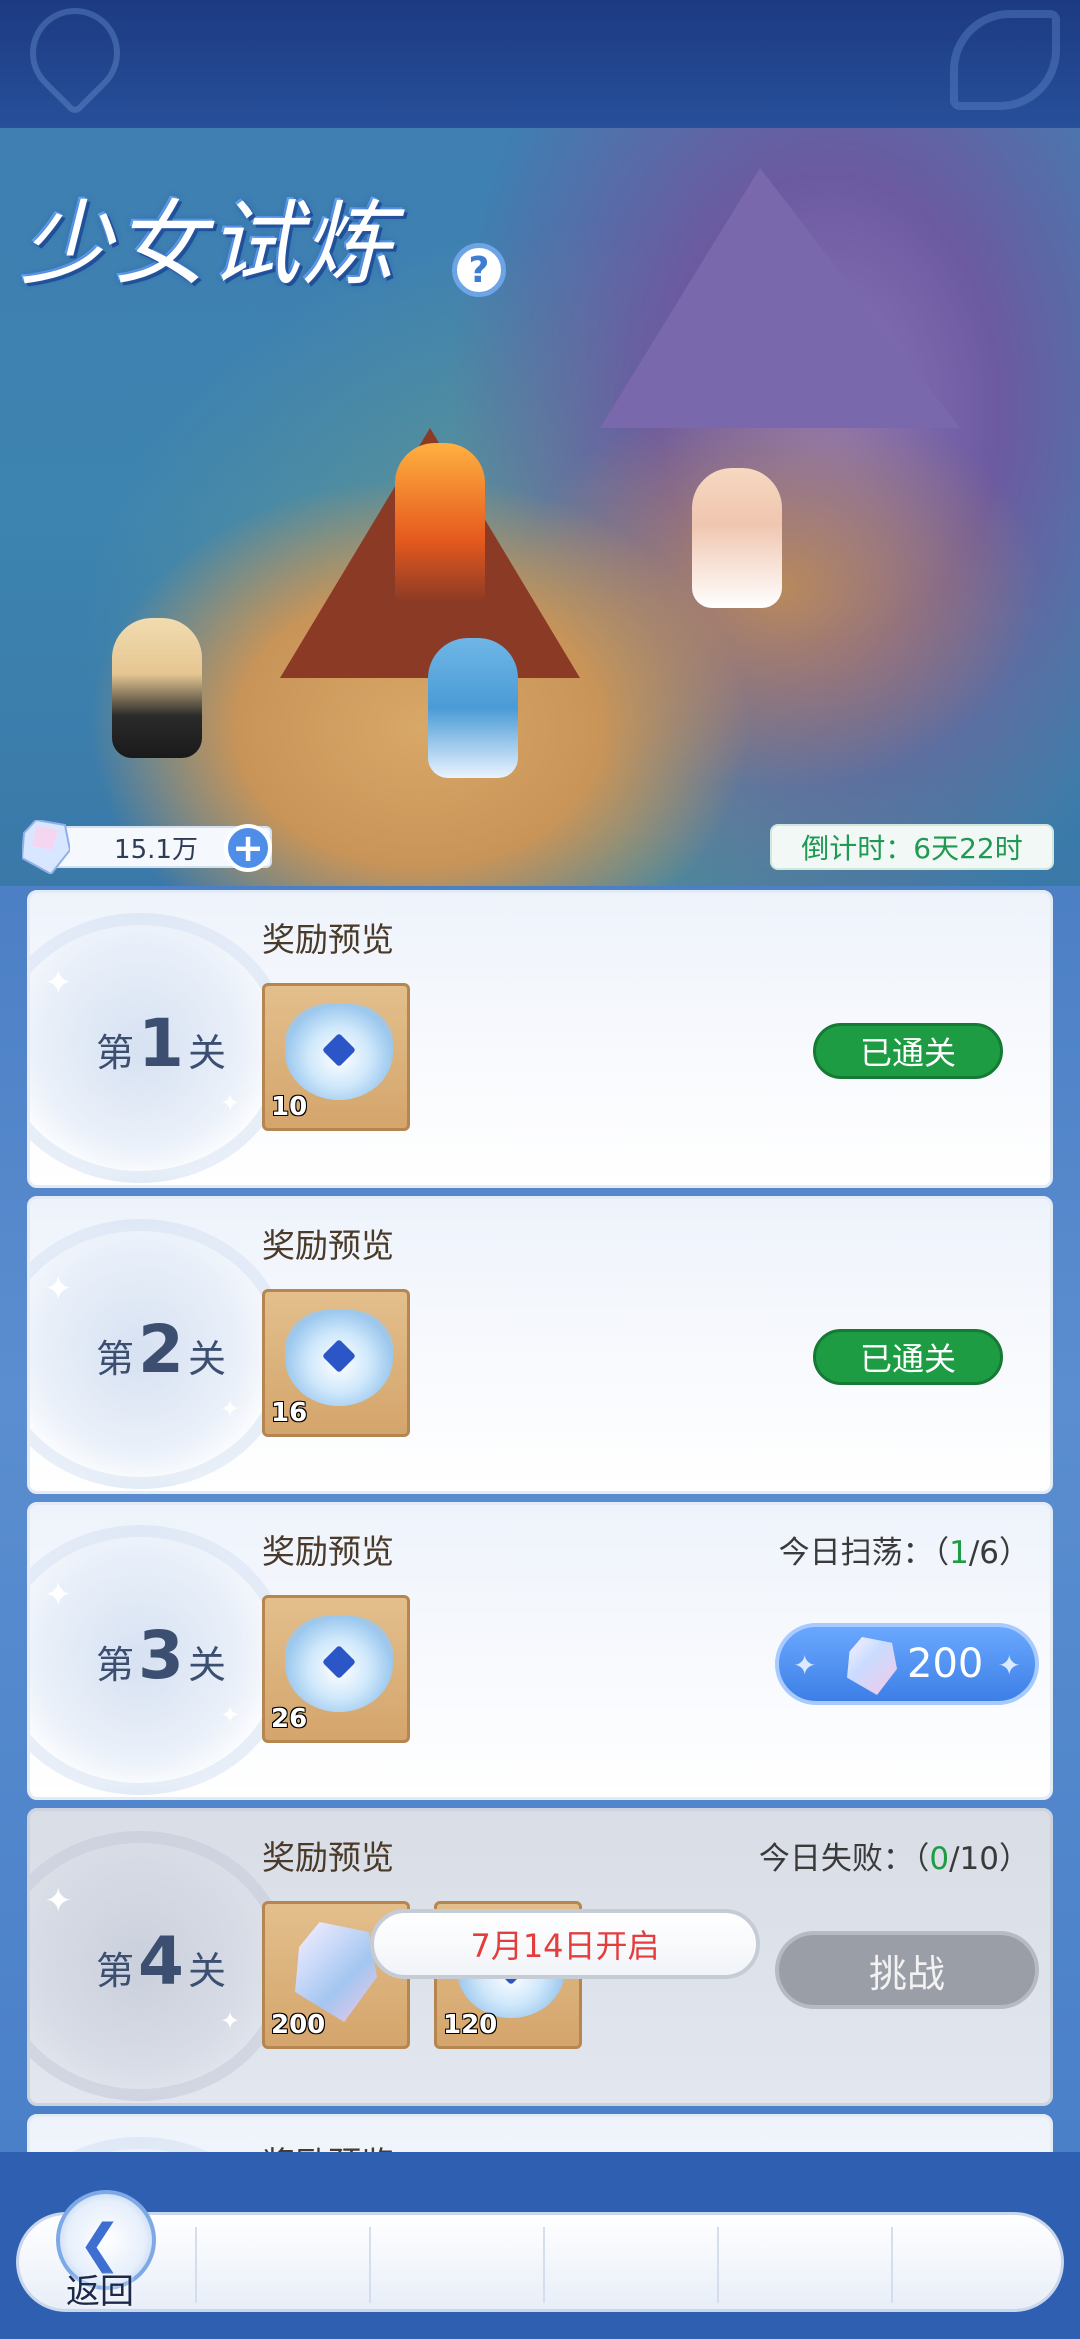 The image size is (1080, 2339). What do you see at coordinates (289, 1413) in the screenshot?
I see `reward-qty: 16` at bounding box center [289, 1413].